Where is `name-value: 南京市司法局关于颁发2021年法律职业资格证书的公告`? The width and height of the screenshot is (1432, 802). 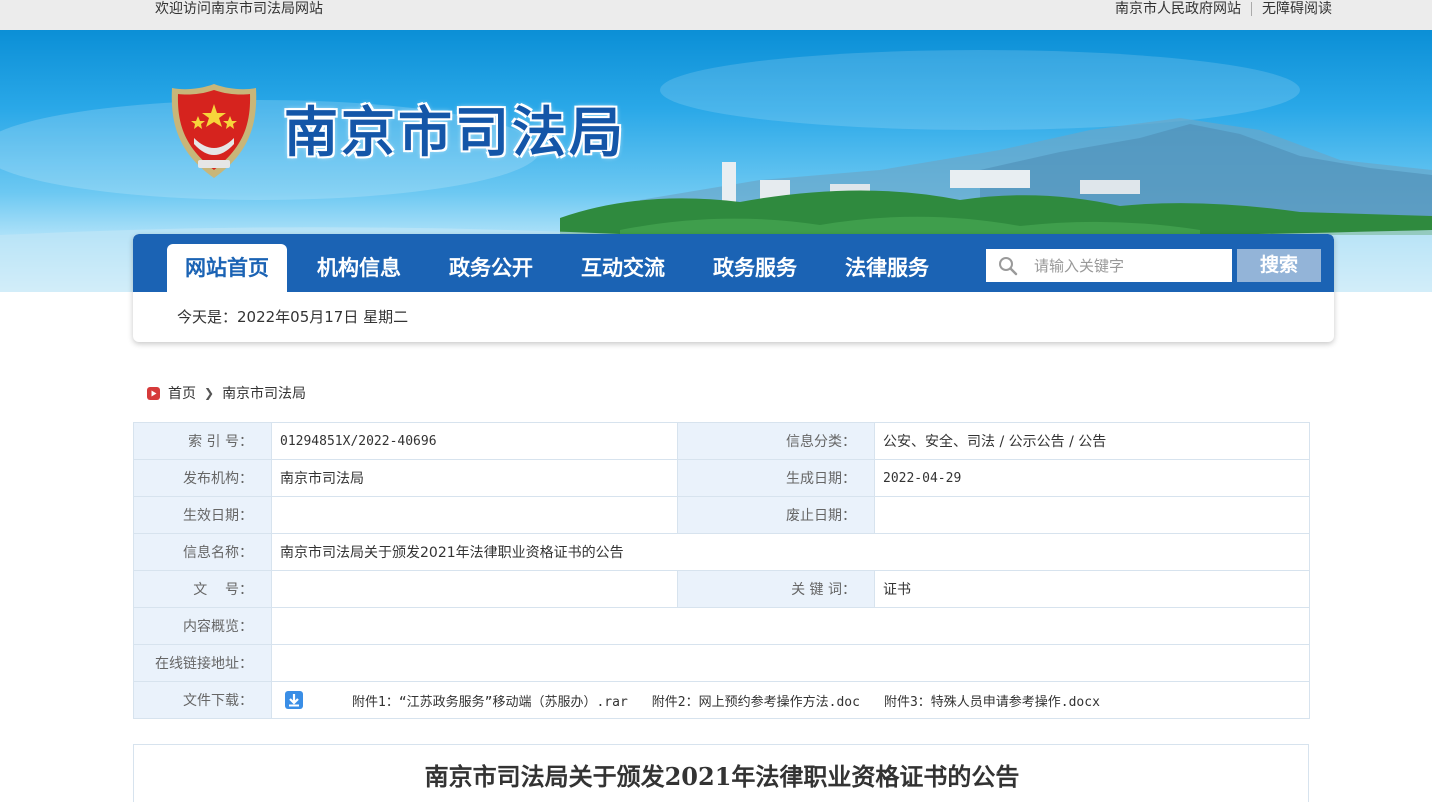 name-value: 南京市司法局关于颁发2021年法律职业资格证书的公告 is located at coordinates (790, 552).